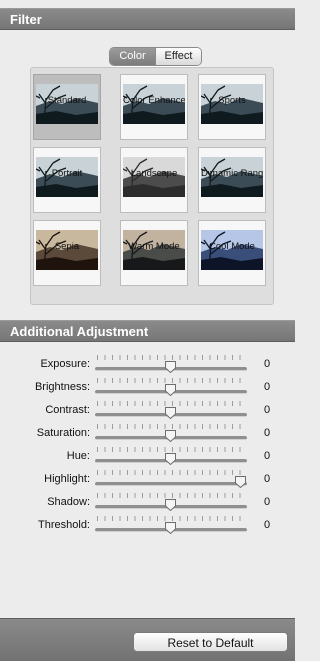  I want to click on adjustment-row: Brightness: 0, so click(147, 388).